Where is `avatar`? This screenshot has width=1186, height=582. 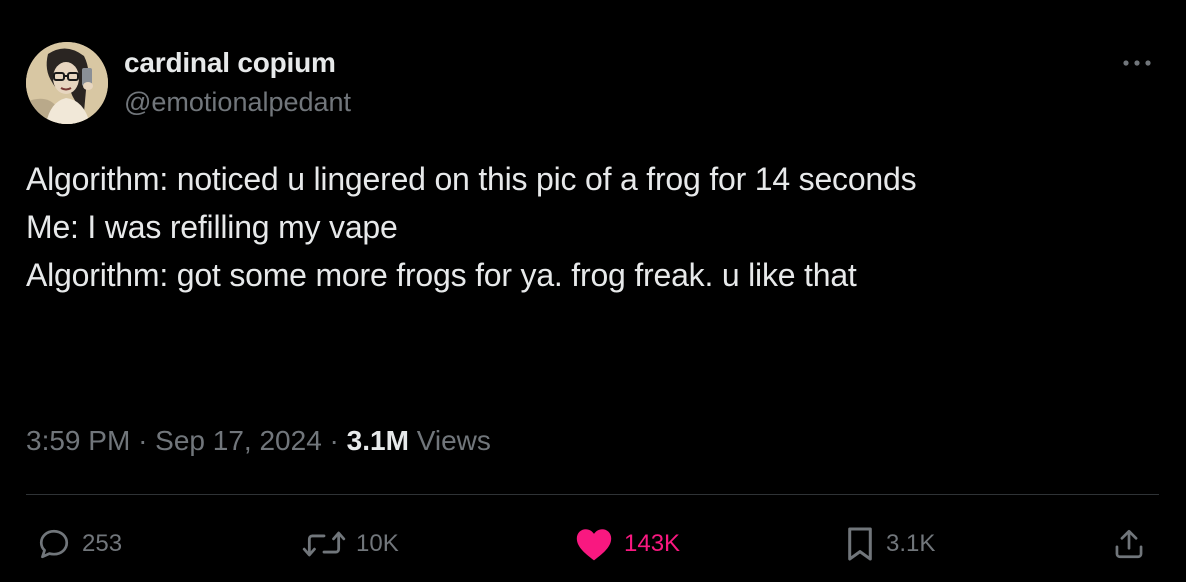
avatar is located at coordinates (67, 83).